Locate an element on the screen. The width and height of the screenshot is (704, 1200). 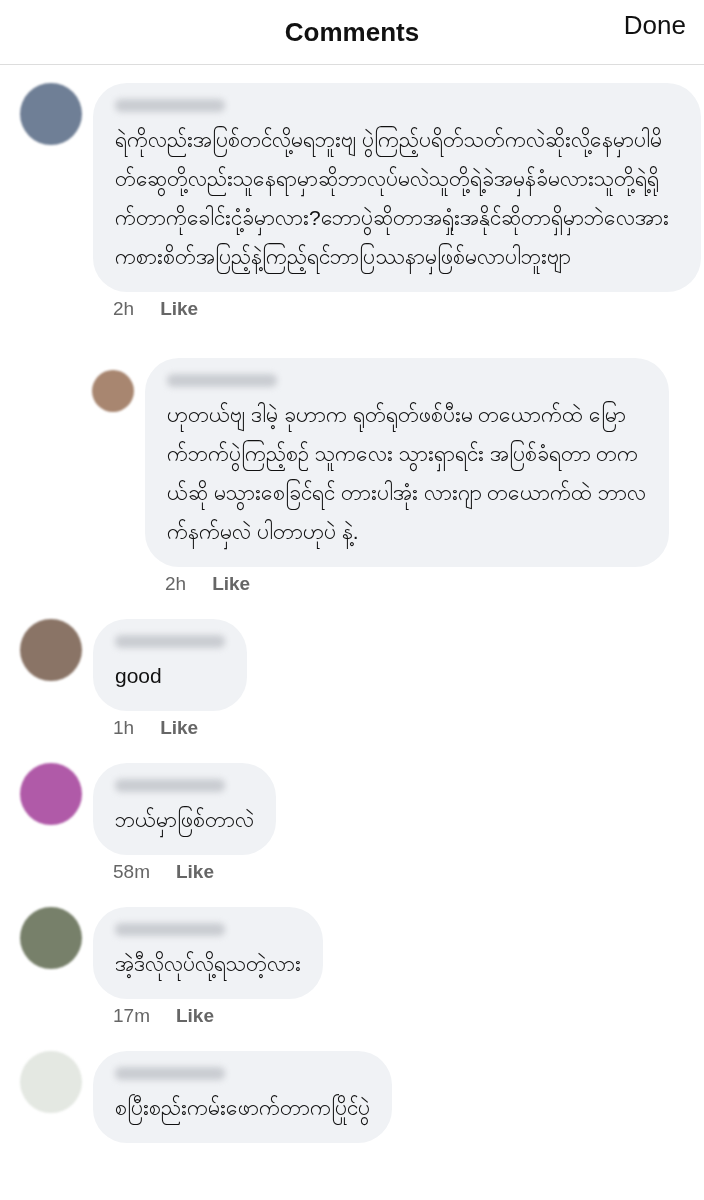
comment-text: အဲ့ဒီလိုလုပ်လို့ရသတဲ့လား is located at coordinates (208, 963).